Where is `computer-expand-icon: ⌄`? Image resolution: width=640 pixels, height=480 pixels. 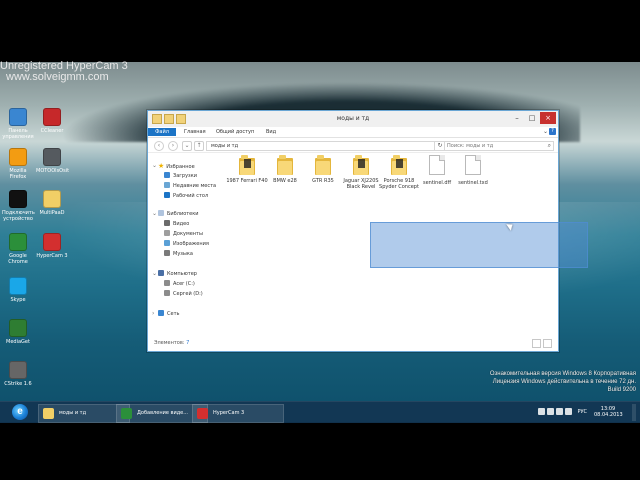 computer-expand-icon: ⌄ is located at coordinates (154, 274).